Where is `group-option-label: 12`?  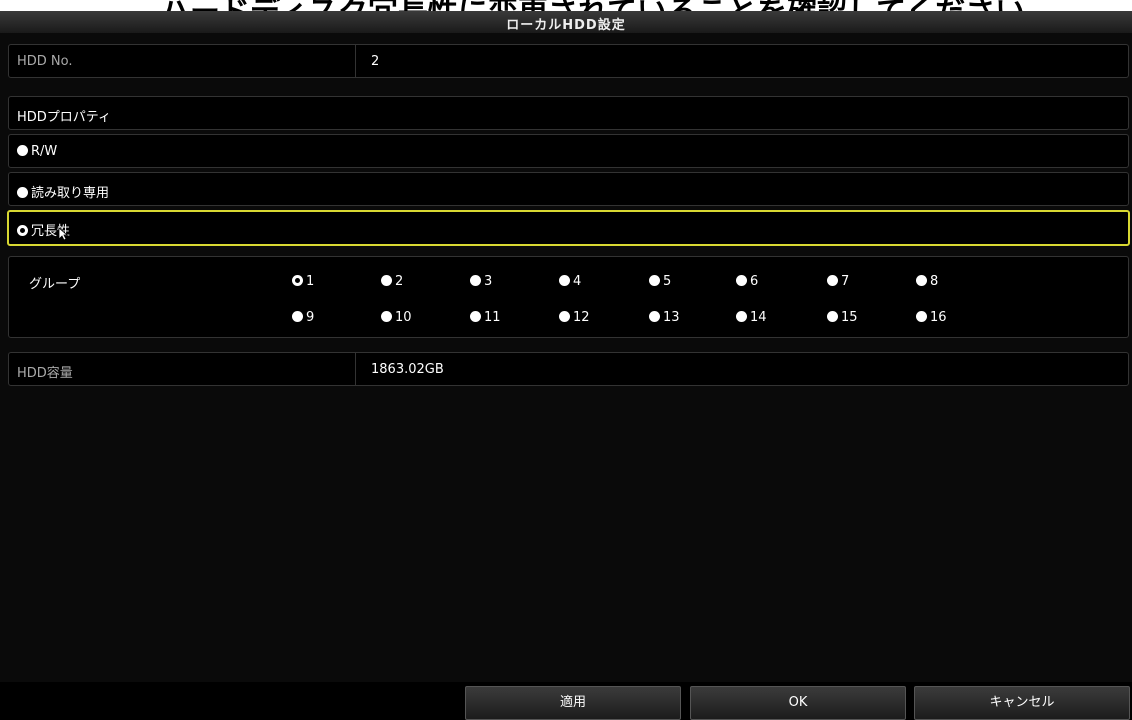
group-option-label: 12 is located at coordinates (581, 317).